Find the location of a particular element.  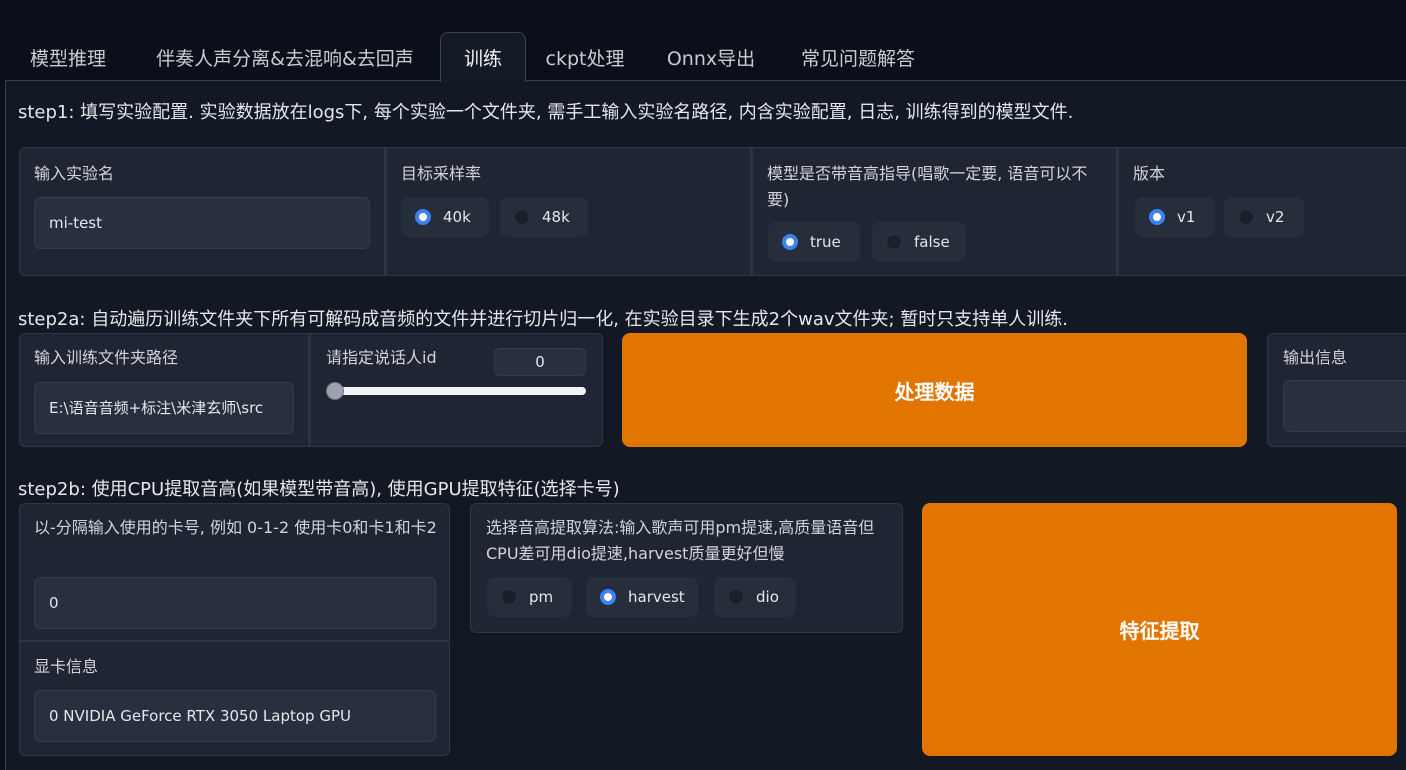

process-data-button: 处理数据 is located at coordinates (934, 390).